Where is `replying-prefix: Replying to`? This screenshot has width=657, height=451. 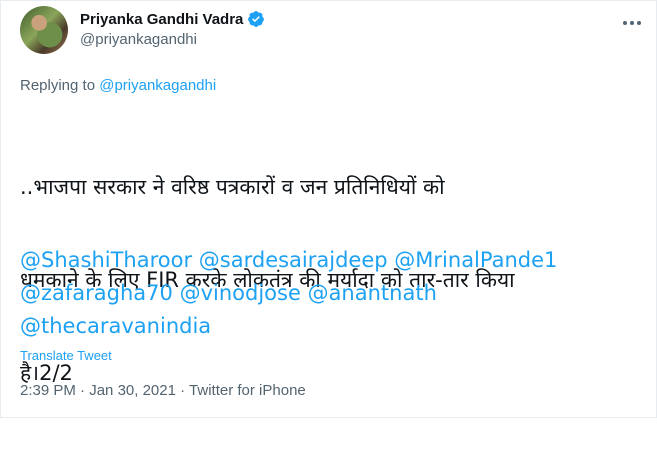 replying-prefix: Replying to is located at coordinates (60, 85).